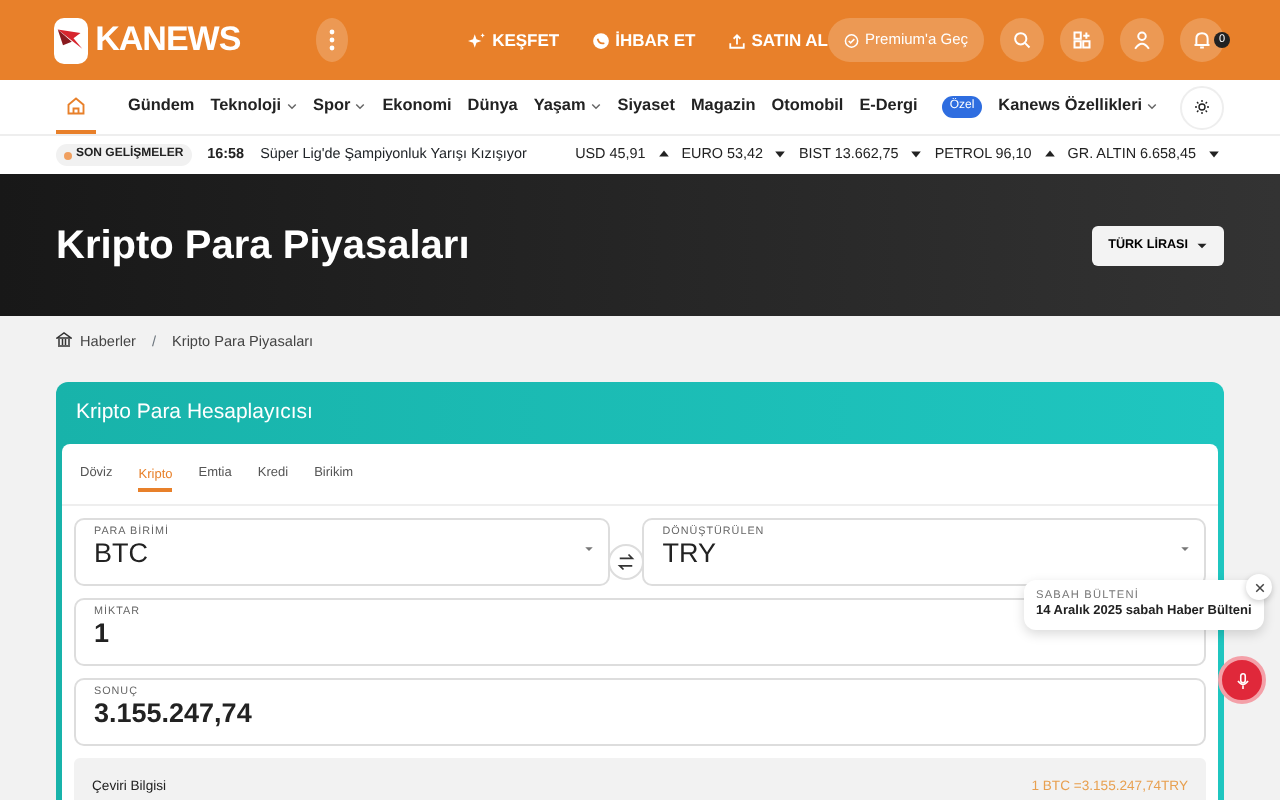 The image size is (1280, 800). What do you see at coordinates (263, 245) in the screenshot?
I see `page-title: Kripto Para Piyasaları` at bounding box center [263, 245].